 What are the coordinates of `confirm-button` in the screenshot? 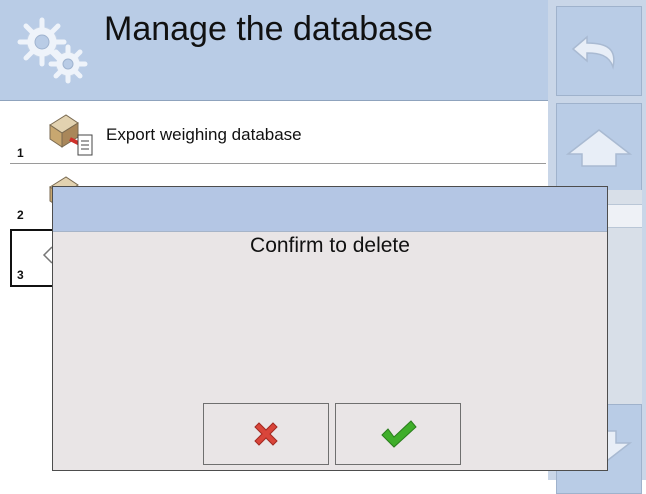 It's located at (398, 434).